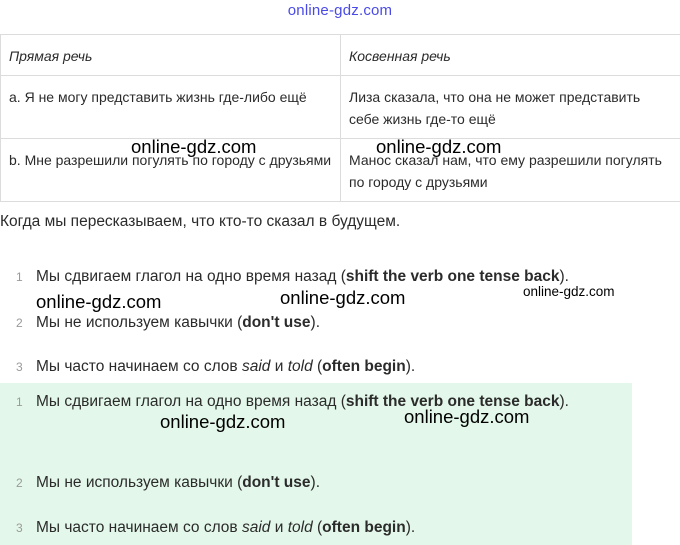 The width and height of the screenshot is (680, 545). I want to click on header-direct-speech: Прямая речь, so click(170, 55).